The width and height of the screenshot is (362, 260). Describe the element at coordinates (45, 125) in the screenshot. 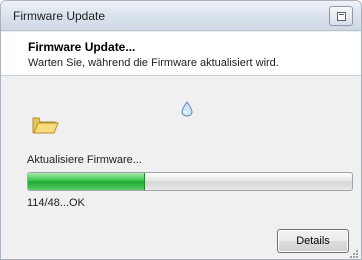

I see `folder-icon` at that location.